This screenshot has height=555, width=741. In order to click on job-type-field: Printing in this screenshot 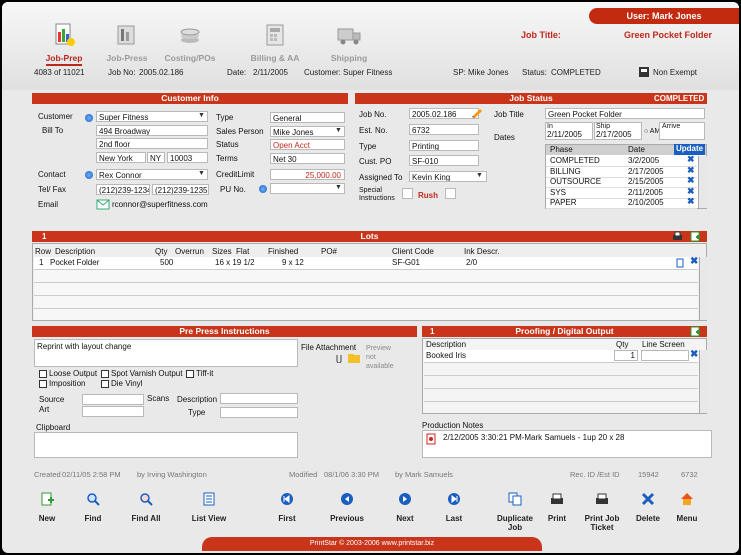, I will do `click(444, 145)`.